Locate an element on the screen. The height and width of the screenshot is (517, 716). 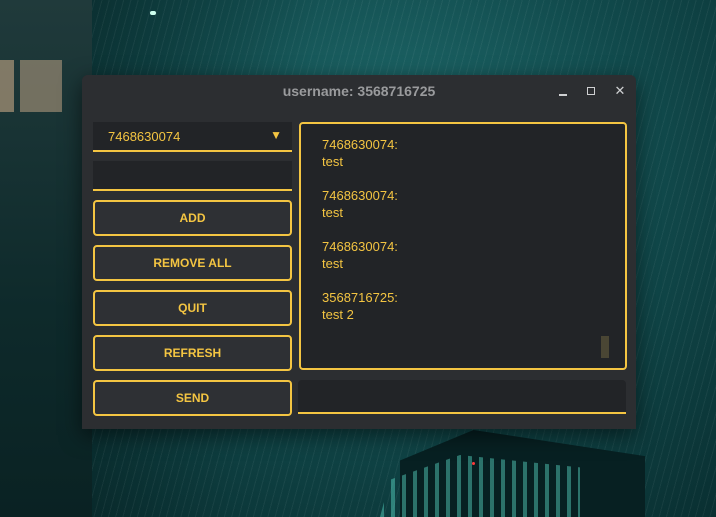
minimize-icon is located at coordinates (563, 95).